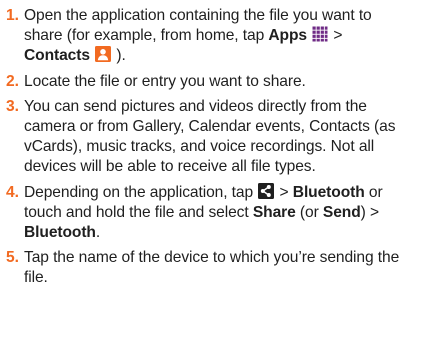 Image resolution: width=421 pixels, height=340 pixels. I want to click on contacts-label: Contacts, so click(57, 56).